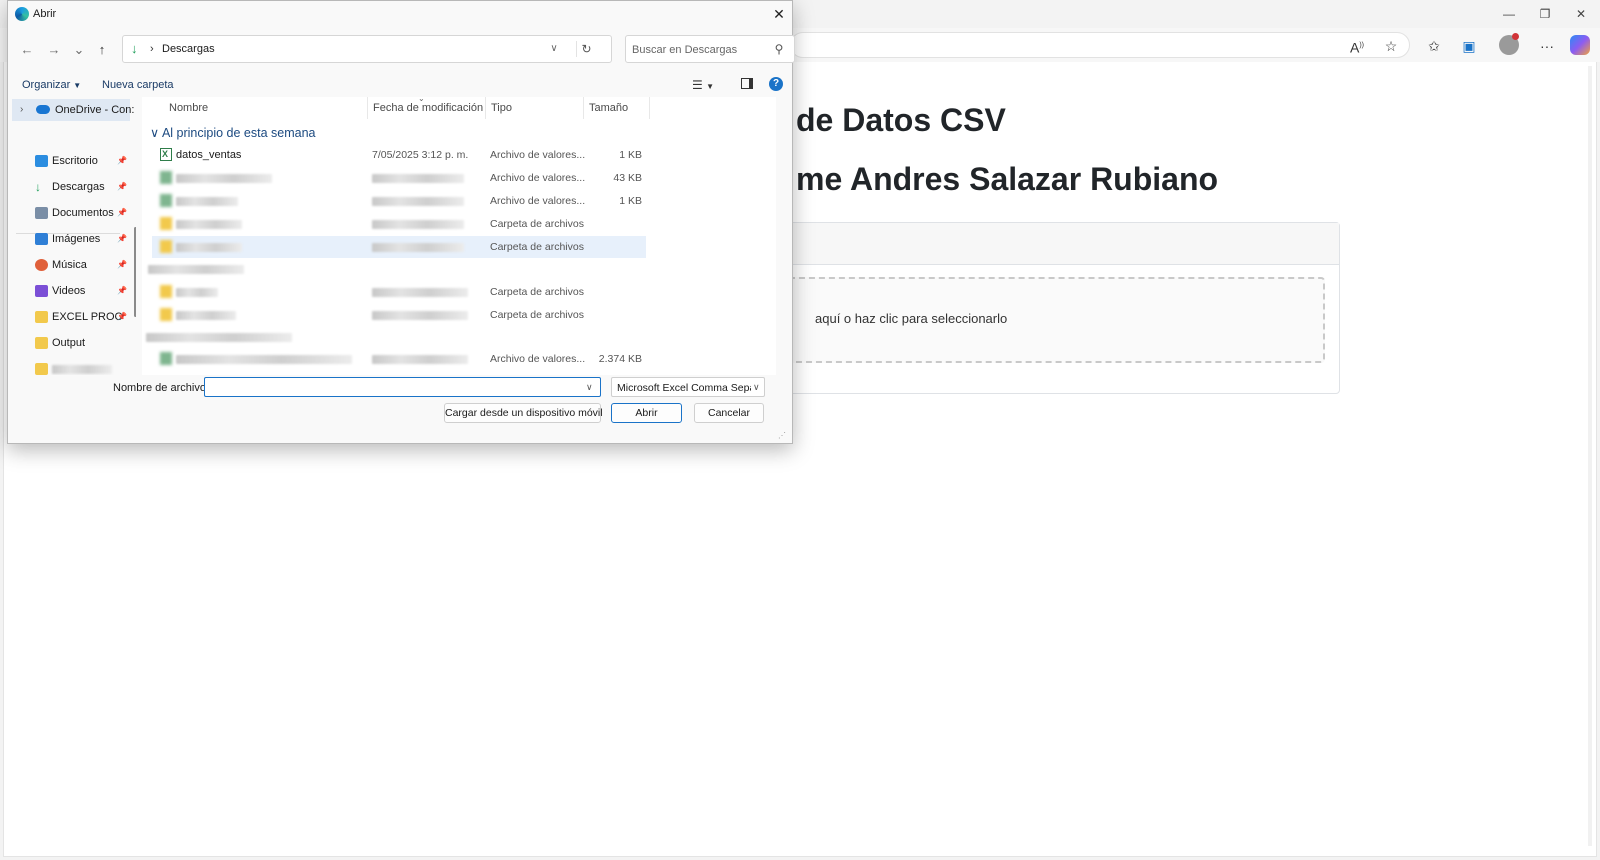 The image size is (1600, 860). I want to click on organize-button: Organizar ▼, so click(51, 85).